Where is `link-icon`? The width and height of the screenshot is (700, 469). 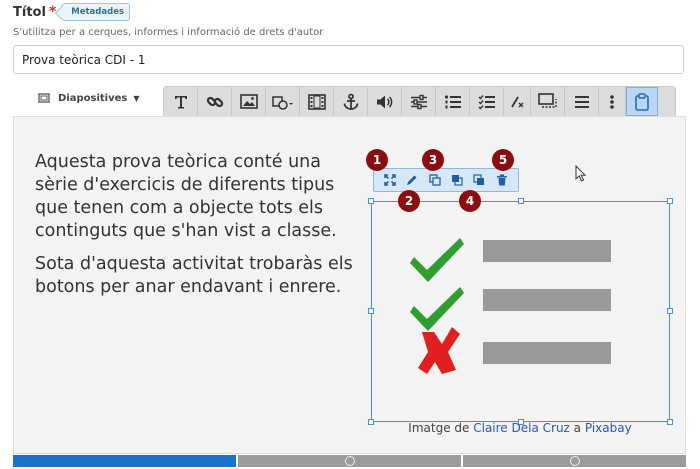
link-icon is located at coordinates (215, 101).